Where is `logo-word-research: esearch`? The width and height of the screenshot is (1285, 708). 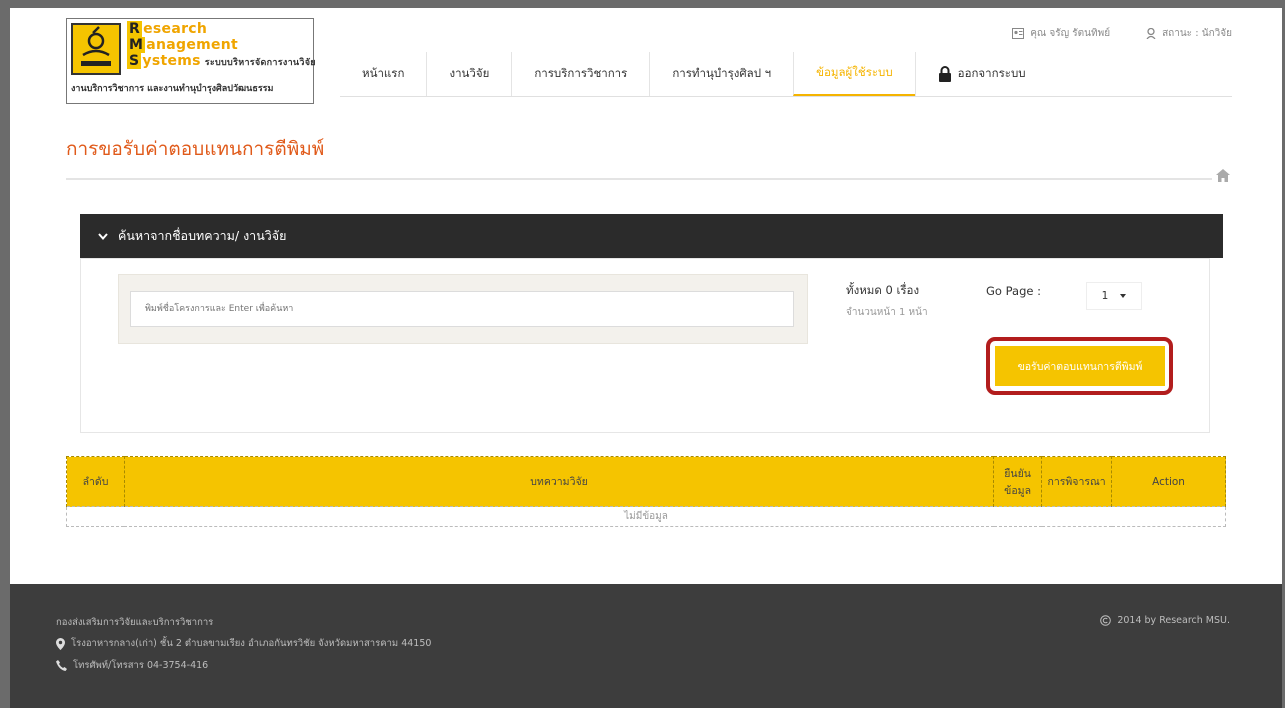 logo-word-research: esearch is located at coordinates (175, 29).